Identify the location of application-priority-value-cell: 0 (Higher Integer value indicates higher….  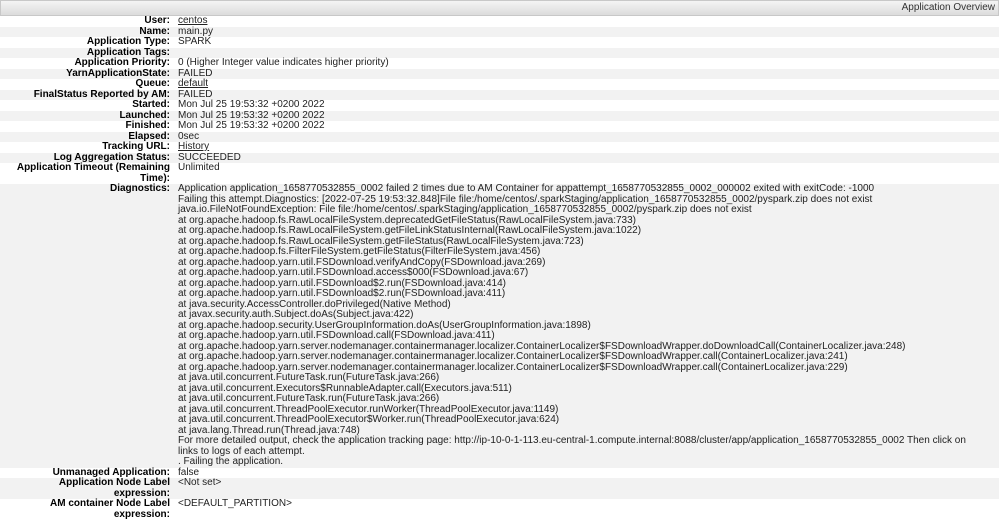
(586, 63).